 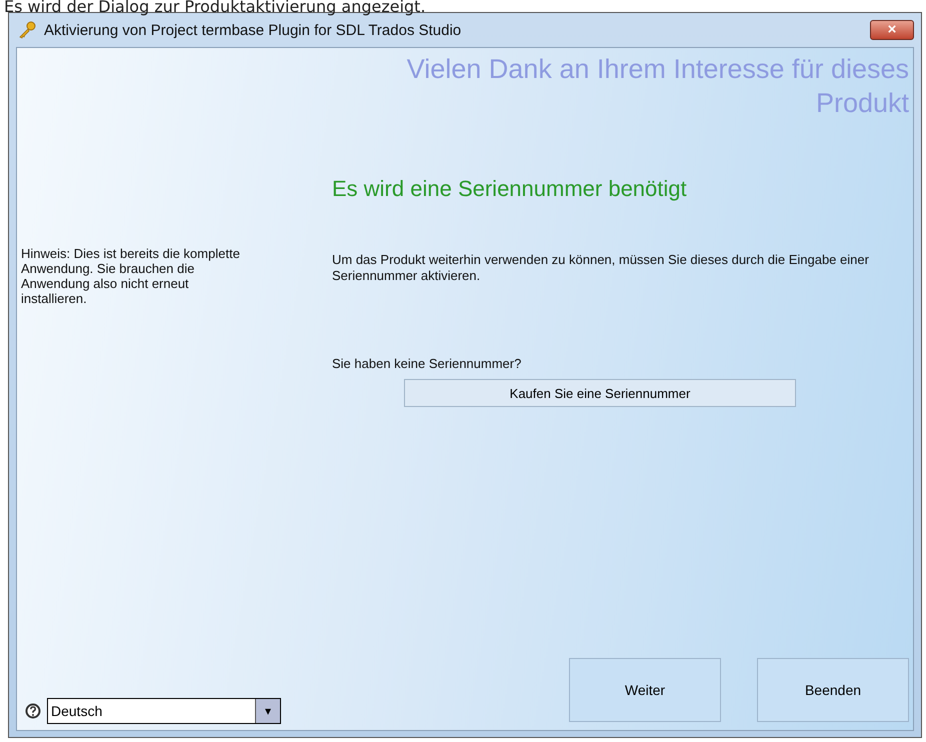 I want to click on description-text: Um das Produkt weiterhin verwenden zu können, müssen Sie dieses durch die Eingabe einer Seriennummer aktivieren., so click(x=601, y=268).